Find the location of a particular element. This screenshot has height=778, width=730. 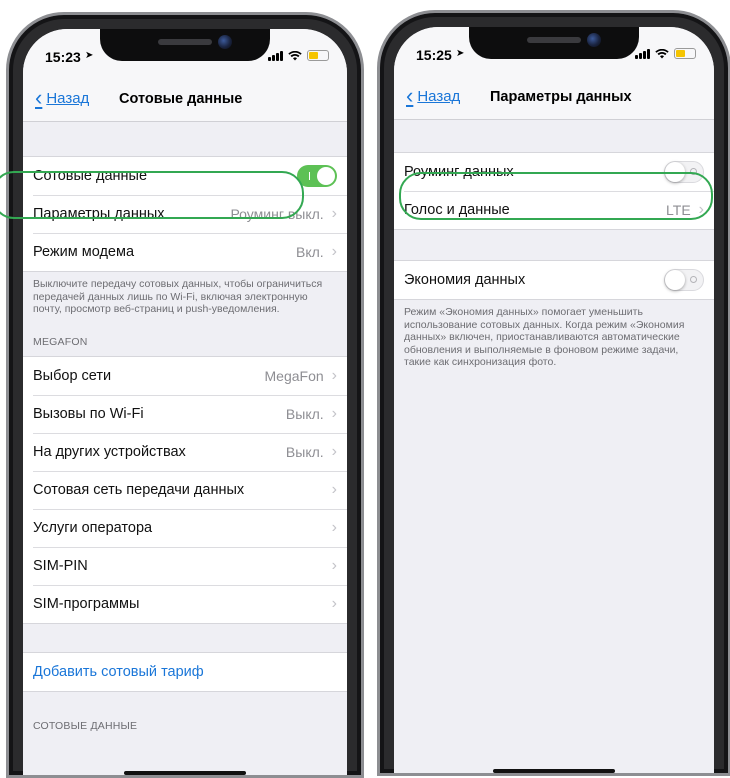

row-label: Вызовы по Wi‑Fi is located at coordinates (88, 413).